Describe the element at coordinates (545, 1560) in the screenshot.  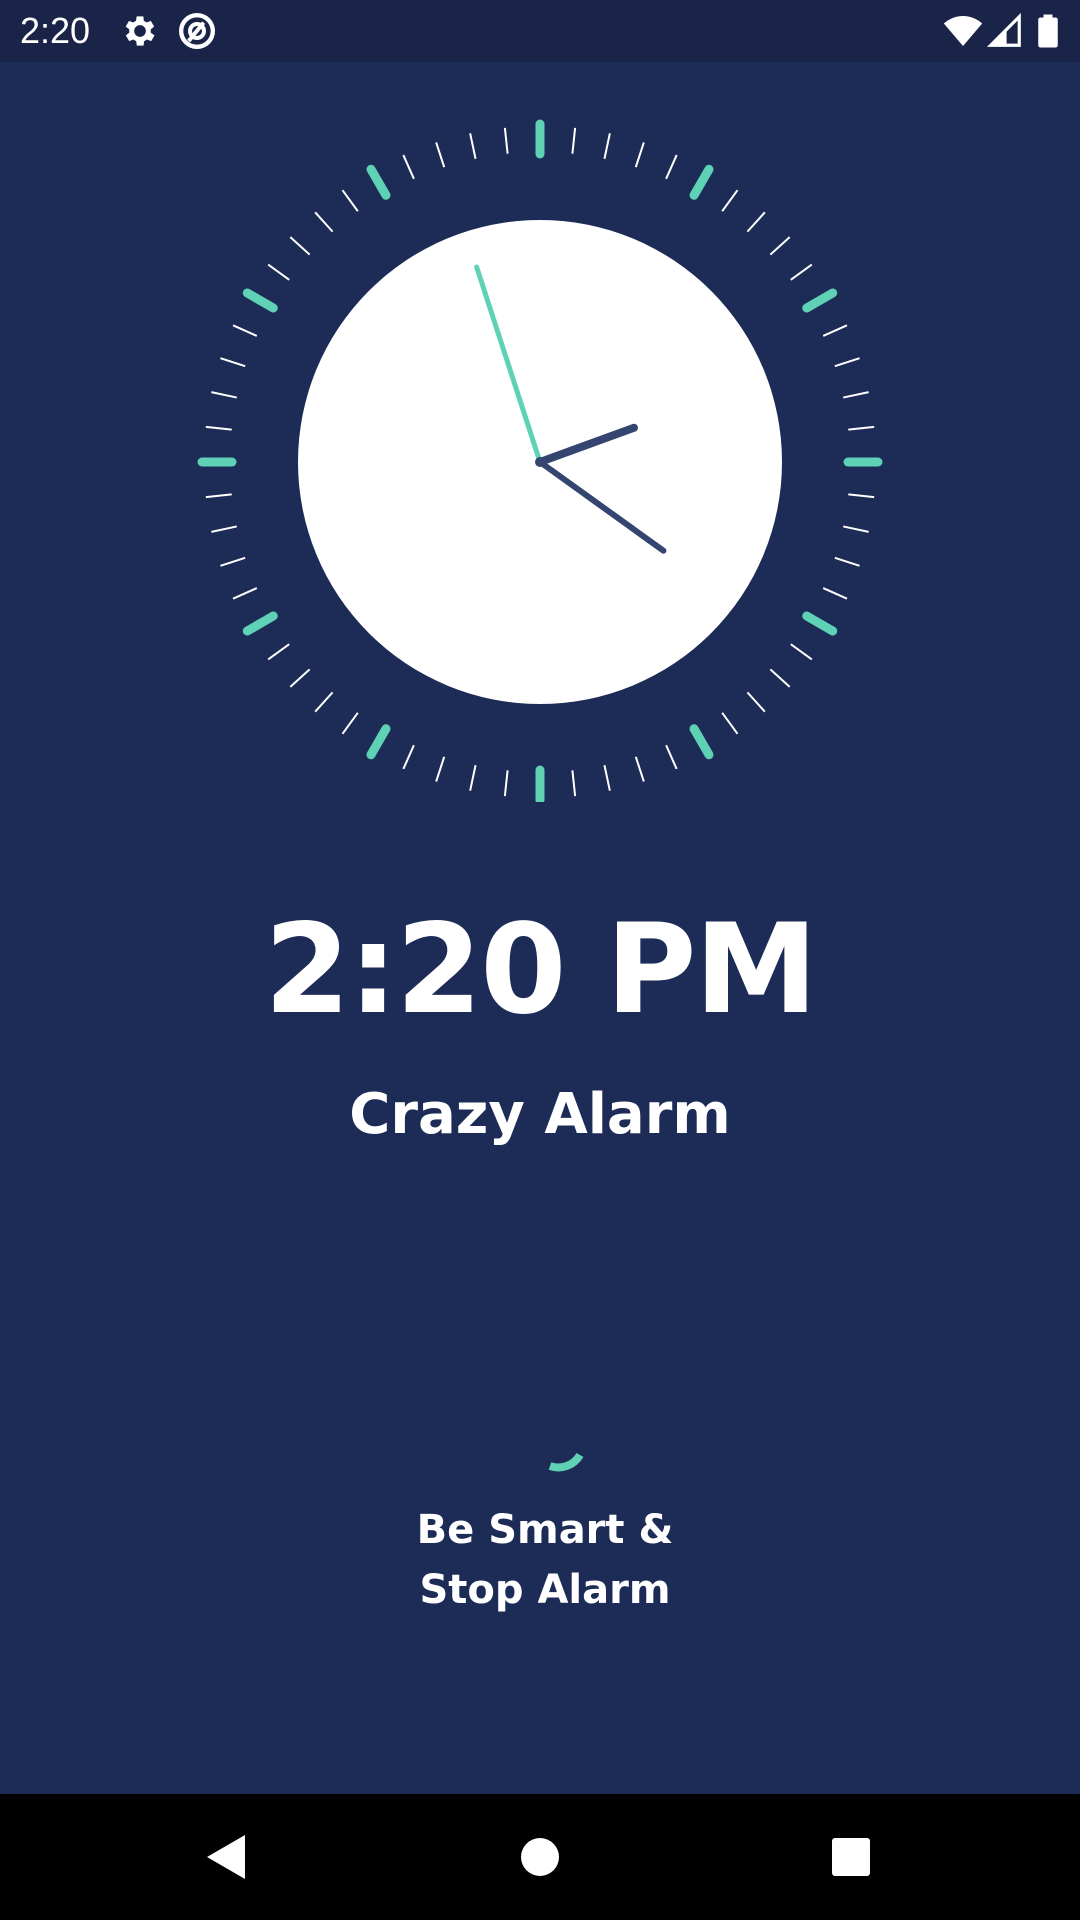
I see `stop-alarm-button: Be Smart & Stop Alarm` at that location.